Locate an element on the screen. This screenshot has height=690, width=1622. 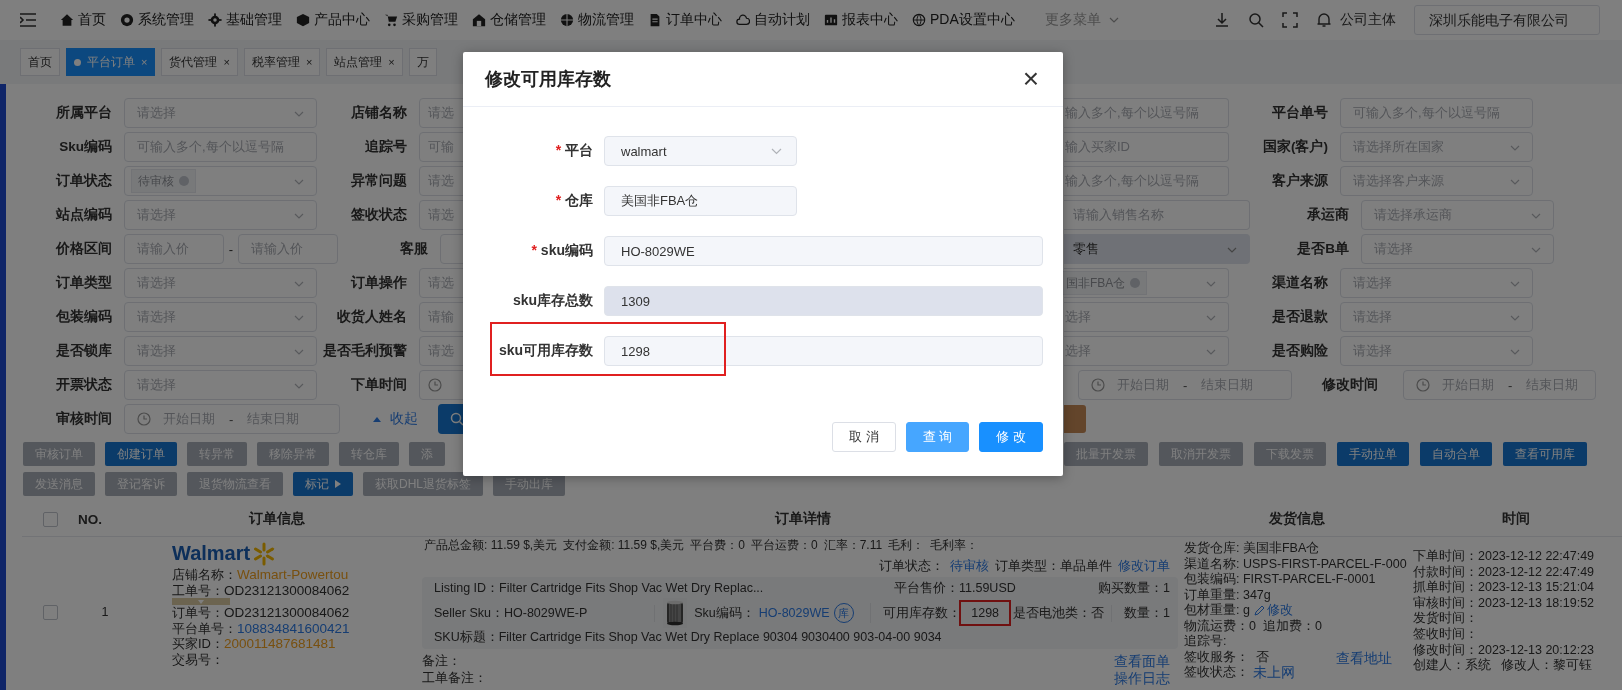
shipping-text: 订单重量: 347g is located at coordinates (1227, 595).